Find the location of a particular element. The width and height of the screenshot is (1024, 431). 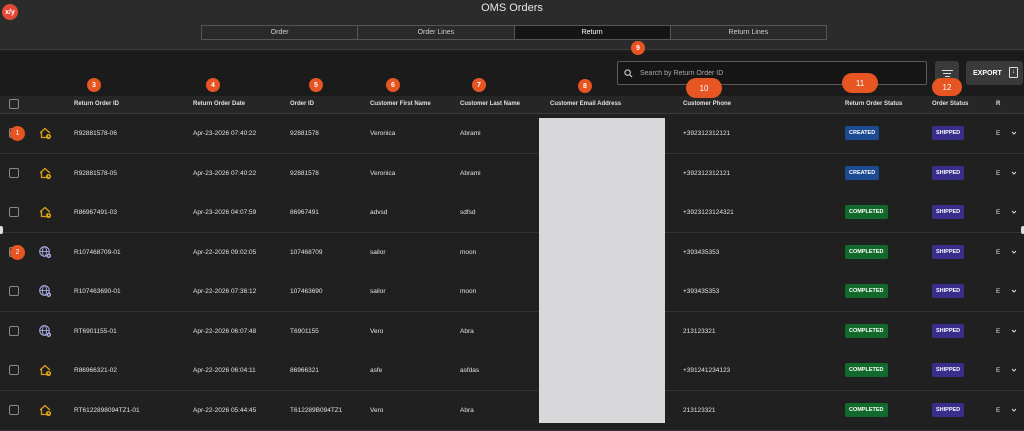

cell-return-order-date: Apr-23-2026 04:07:59 is located at coordinates (225, 212).